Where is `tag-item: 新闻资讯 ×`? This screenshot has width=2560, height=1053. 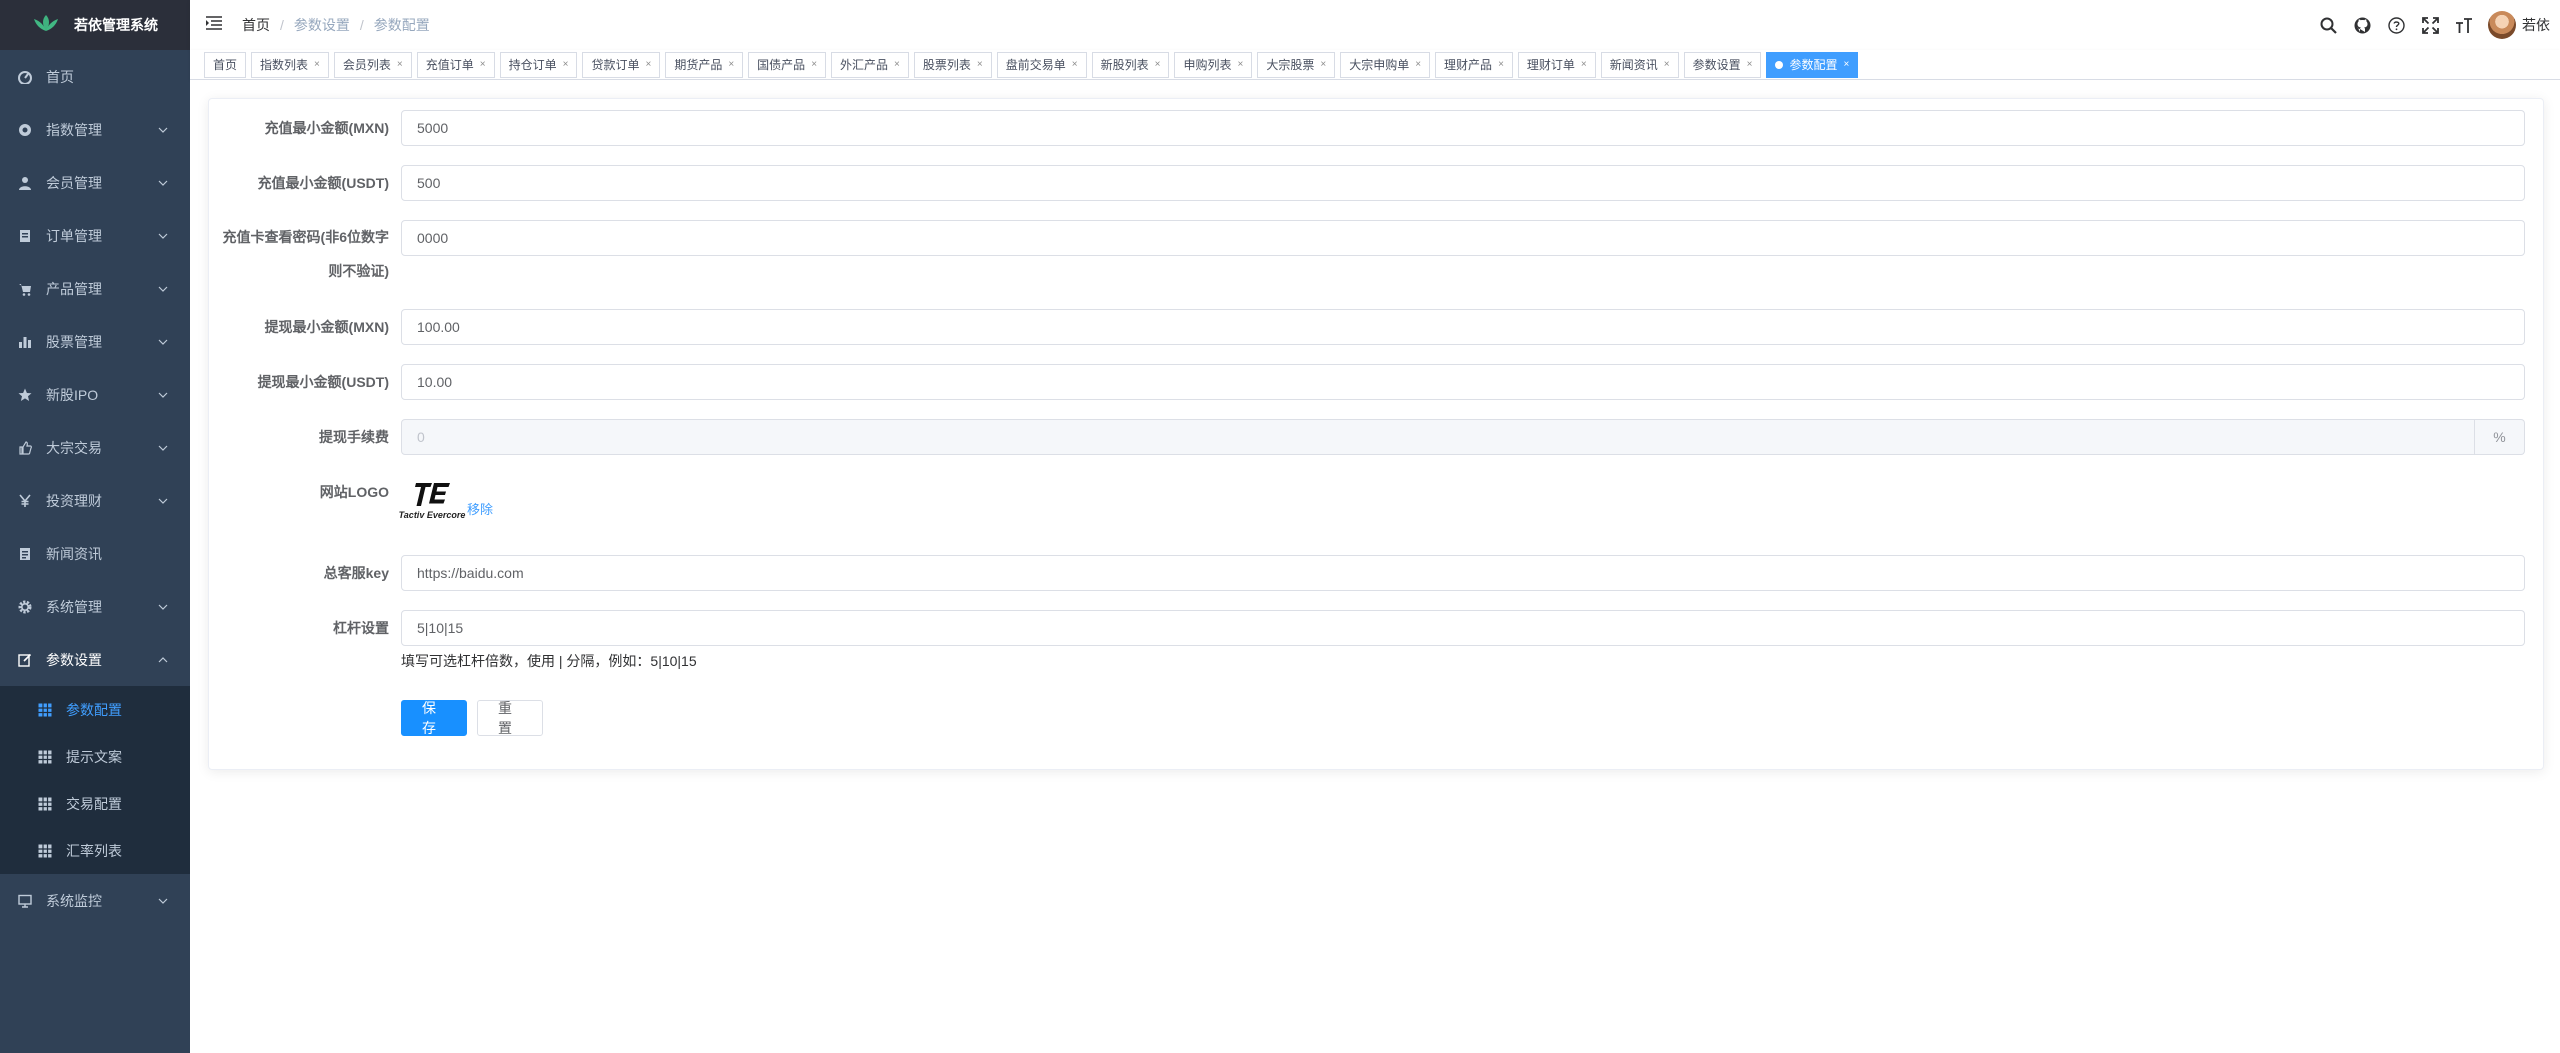
tag-item: 新闻资讯 × is located at coordinates (1639, 64).